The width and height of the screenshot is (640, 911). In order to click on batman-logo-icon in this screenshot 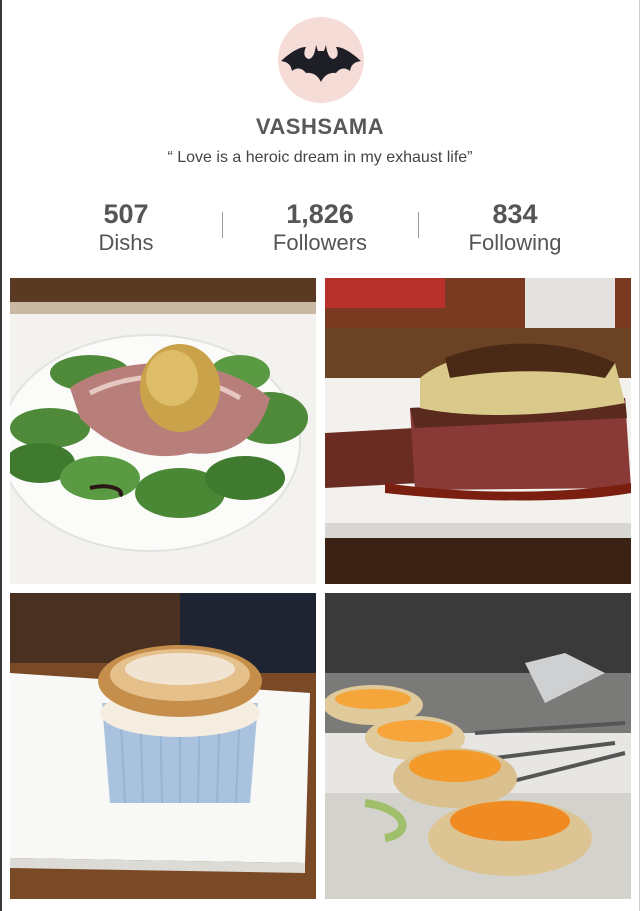, I will do `click(321, 63)`.